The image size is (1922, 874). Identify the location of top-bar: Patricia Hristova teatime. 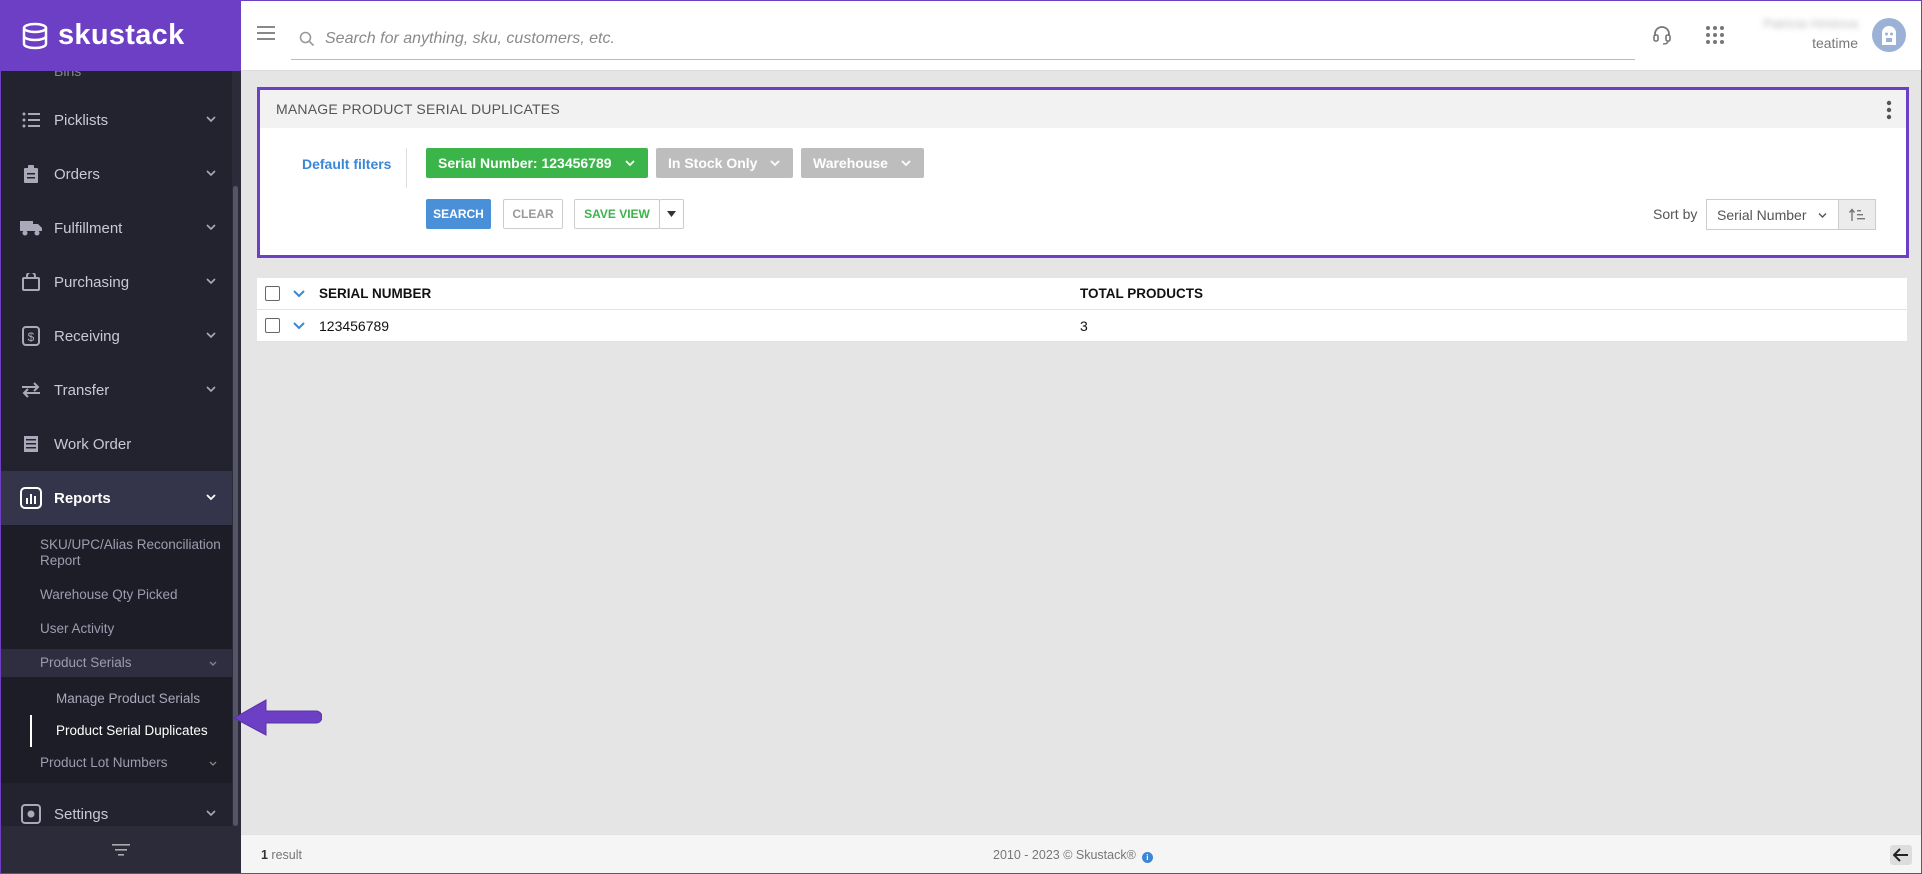
(1081, 35).